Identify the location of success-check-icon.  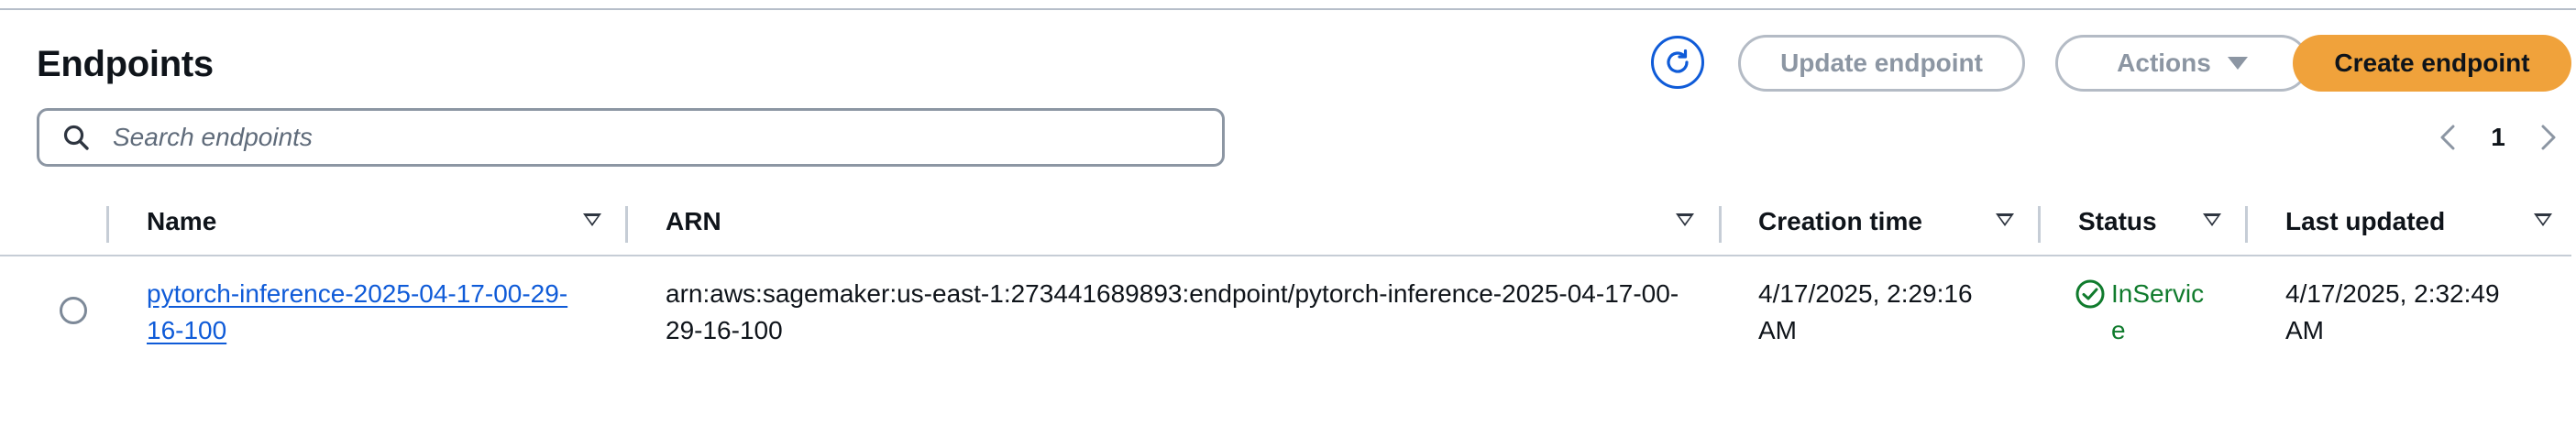
(2090, 294).